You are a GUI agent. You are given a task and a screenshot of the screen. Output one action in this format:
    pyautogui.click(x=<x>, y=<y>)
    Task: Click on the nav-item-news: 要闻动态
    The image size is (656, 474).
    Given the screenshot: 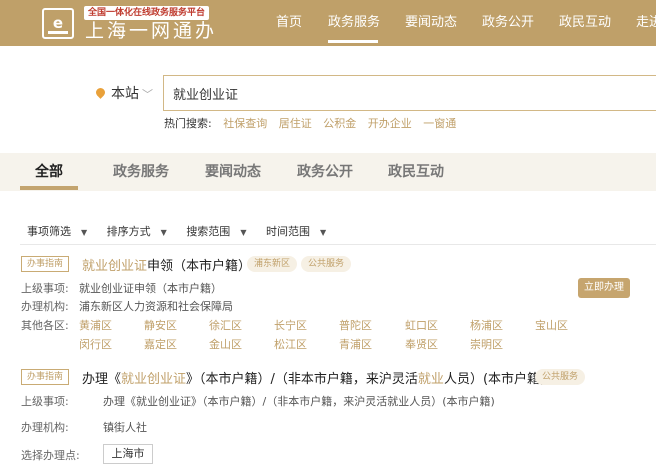 What is the action you would take?
    pyautogui.click(x=431, y=23)
    